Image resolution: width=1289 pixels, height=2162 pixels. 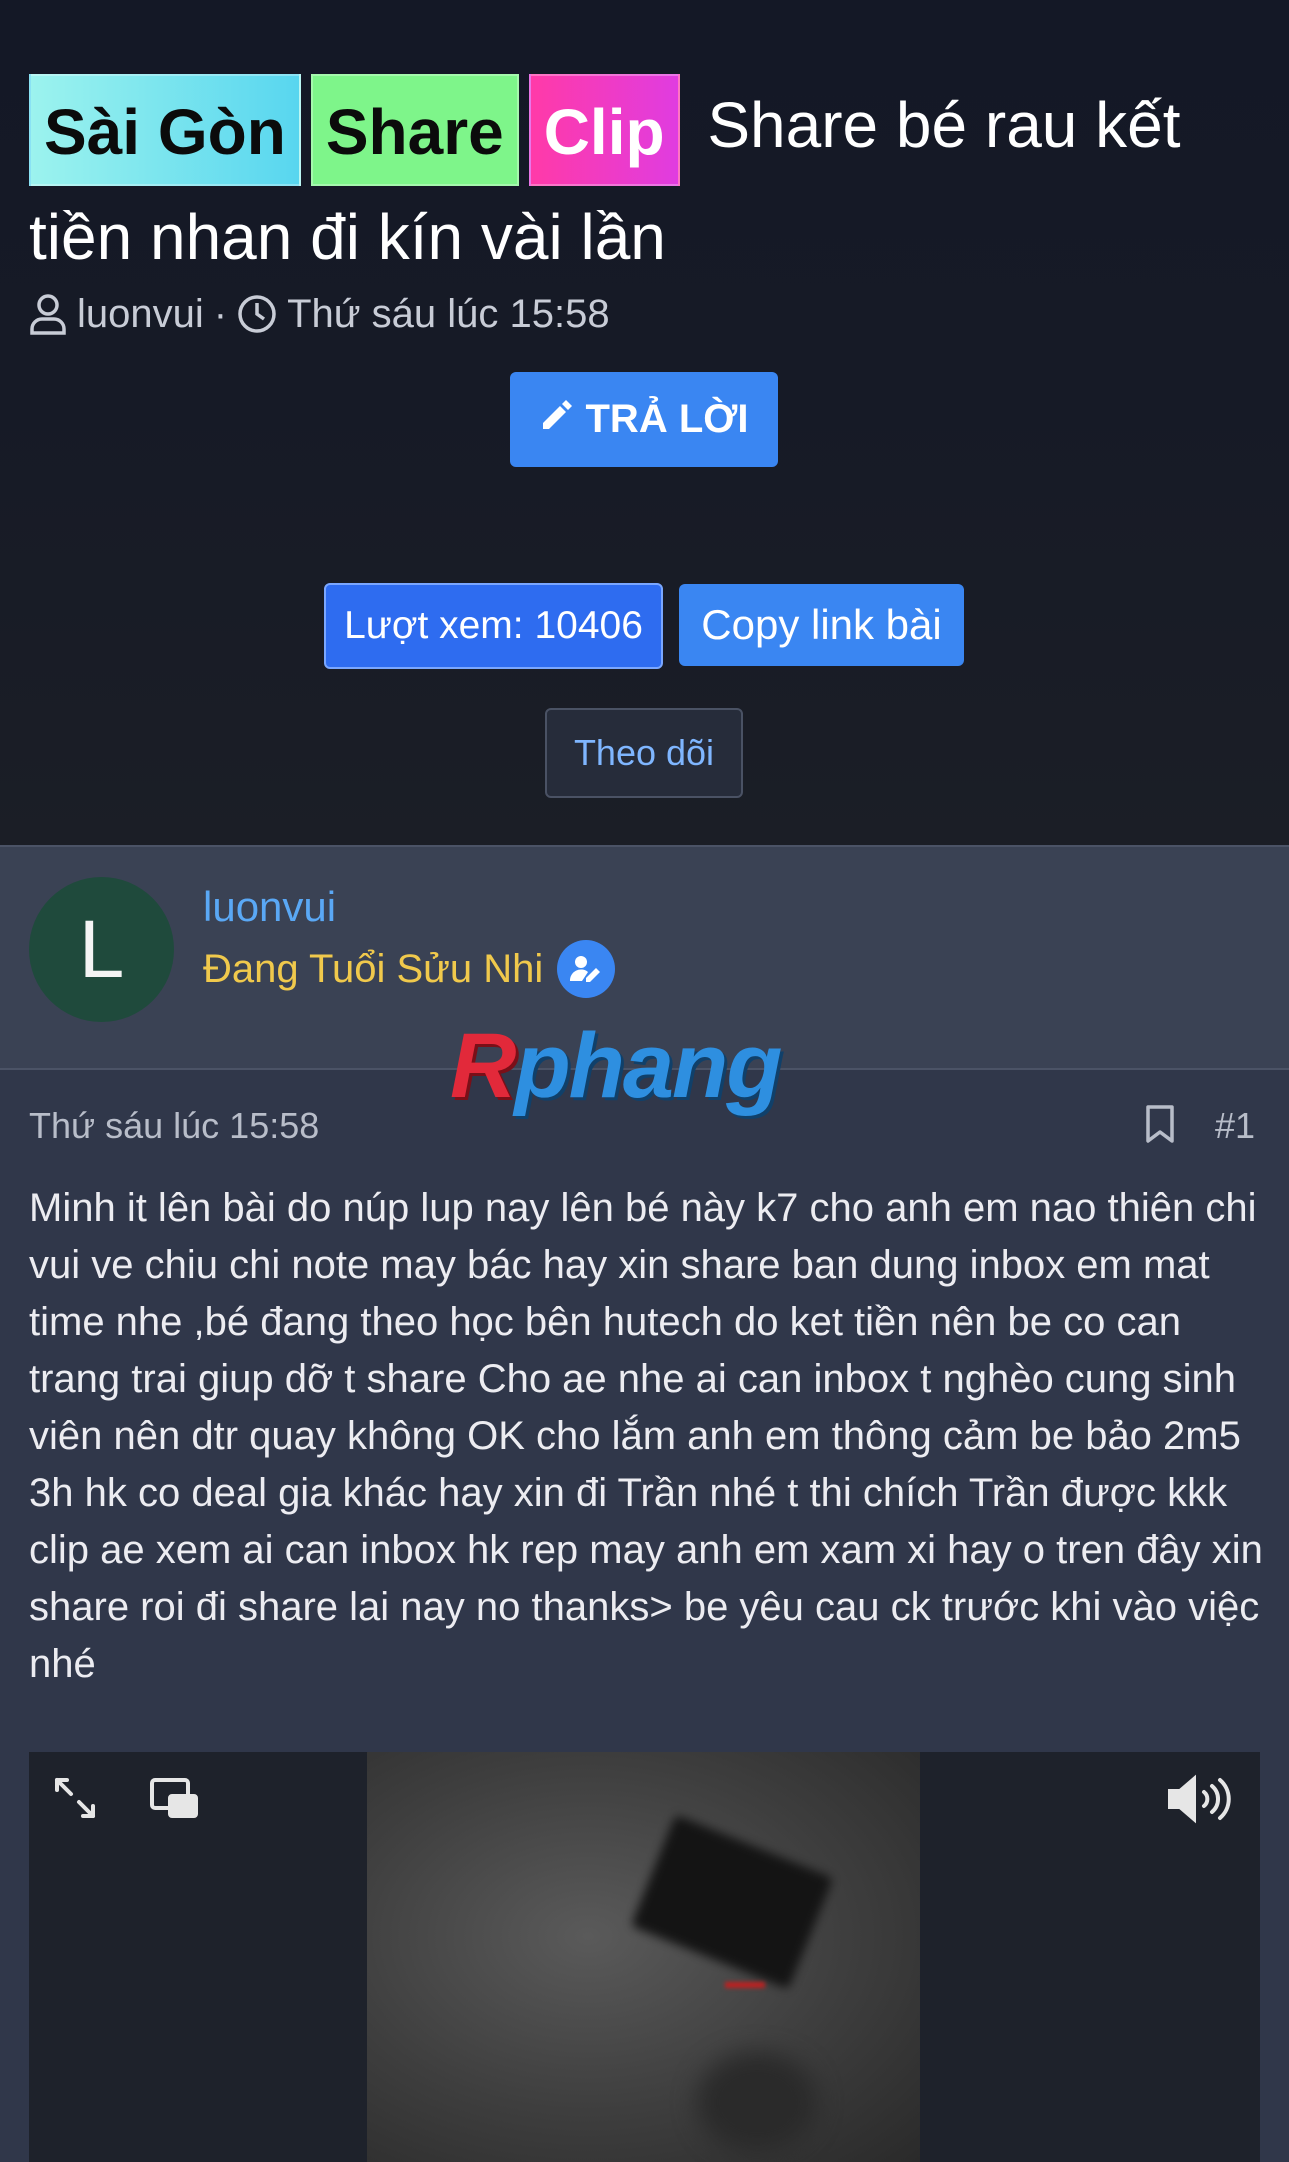 I want to click on reply-button: TRẢ LỜI, so click(x=644, y=419).